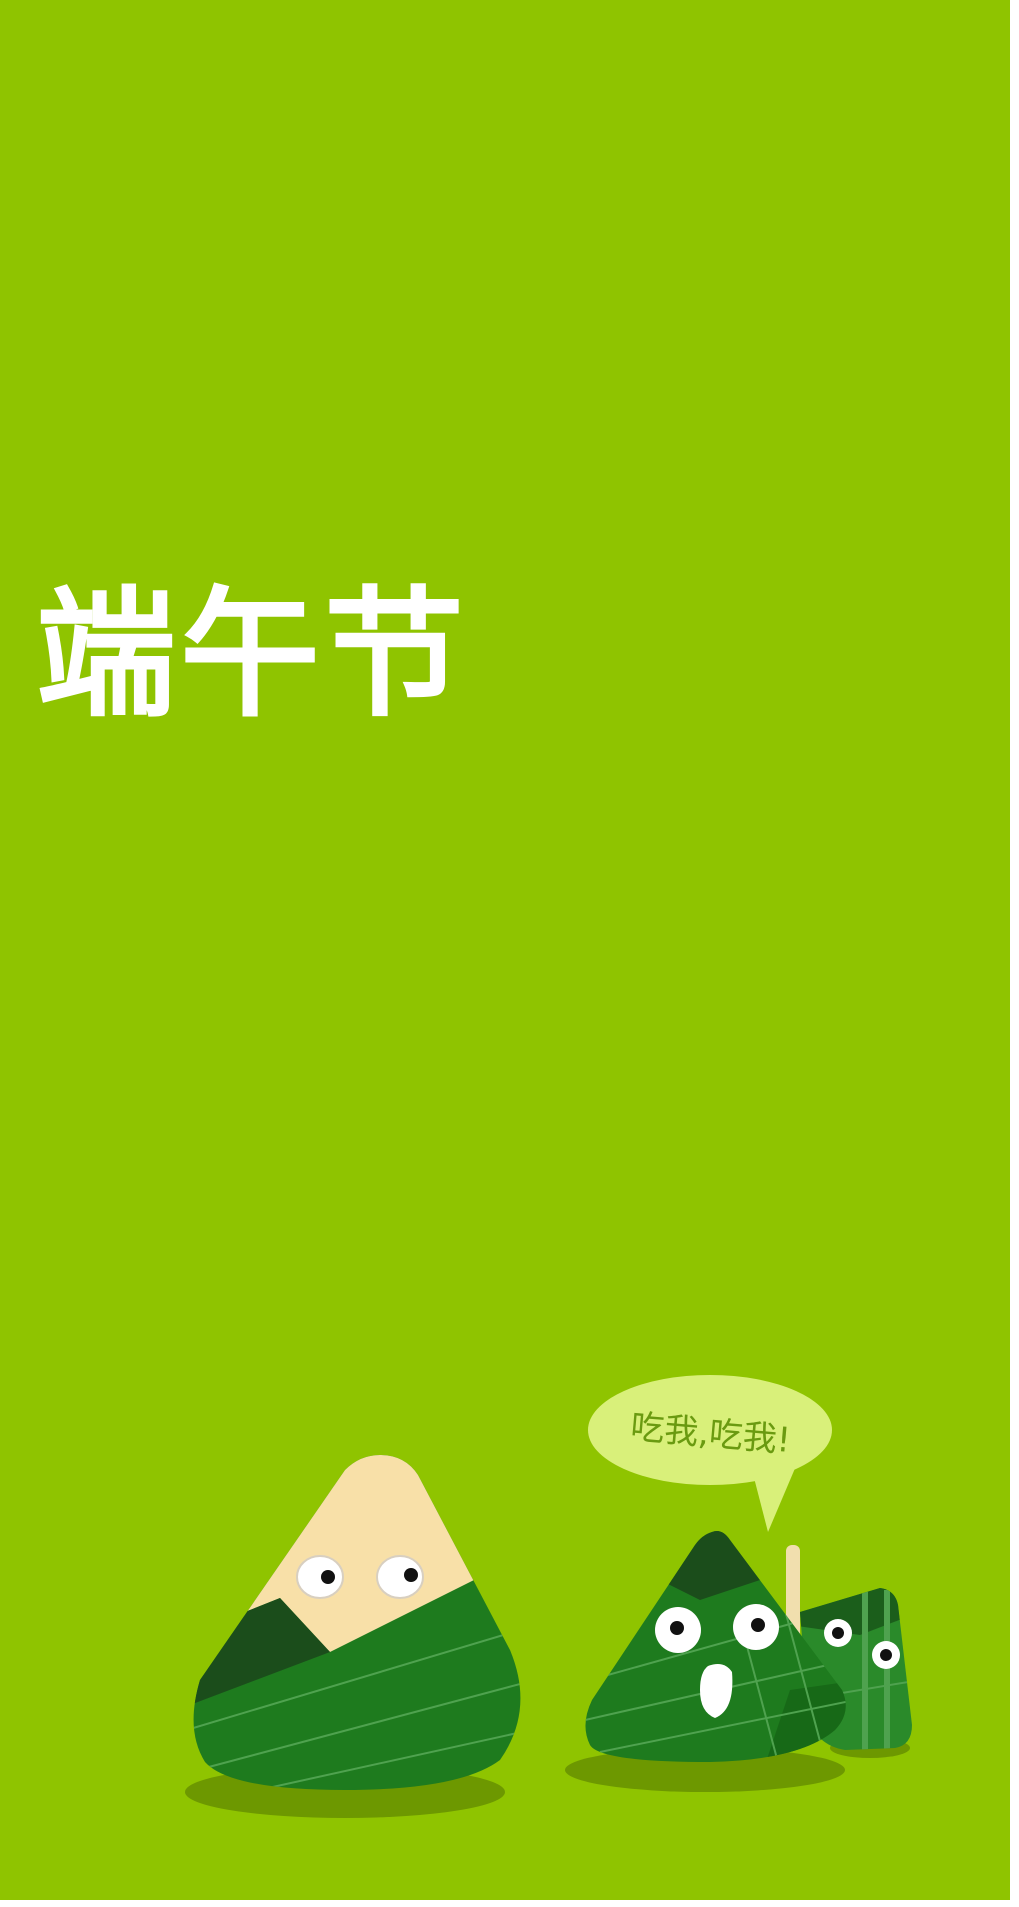  Describe the element at coordinates (357, 1622) in the screenshot. I see `zongzi-left` at that location.